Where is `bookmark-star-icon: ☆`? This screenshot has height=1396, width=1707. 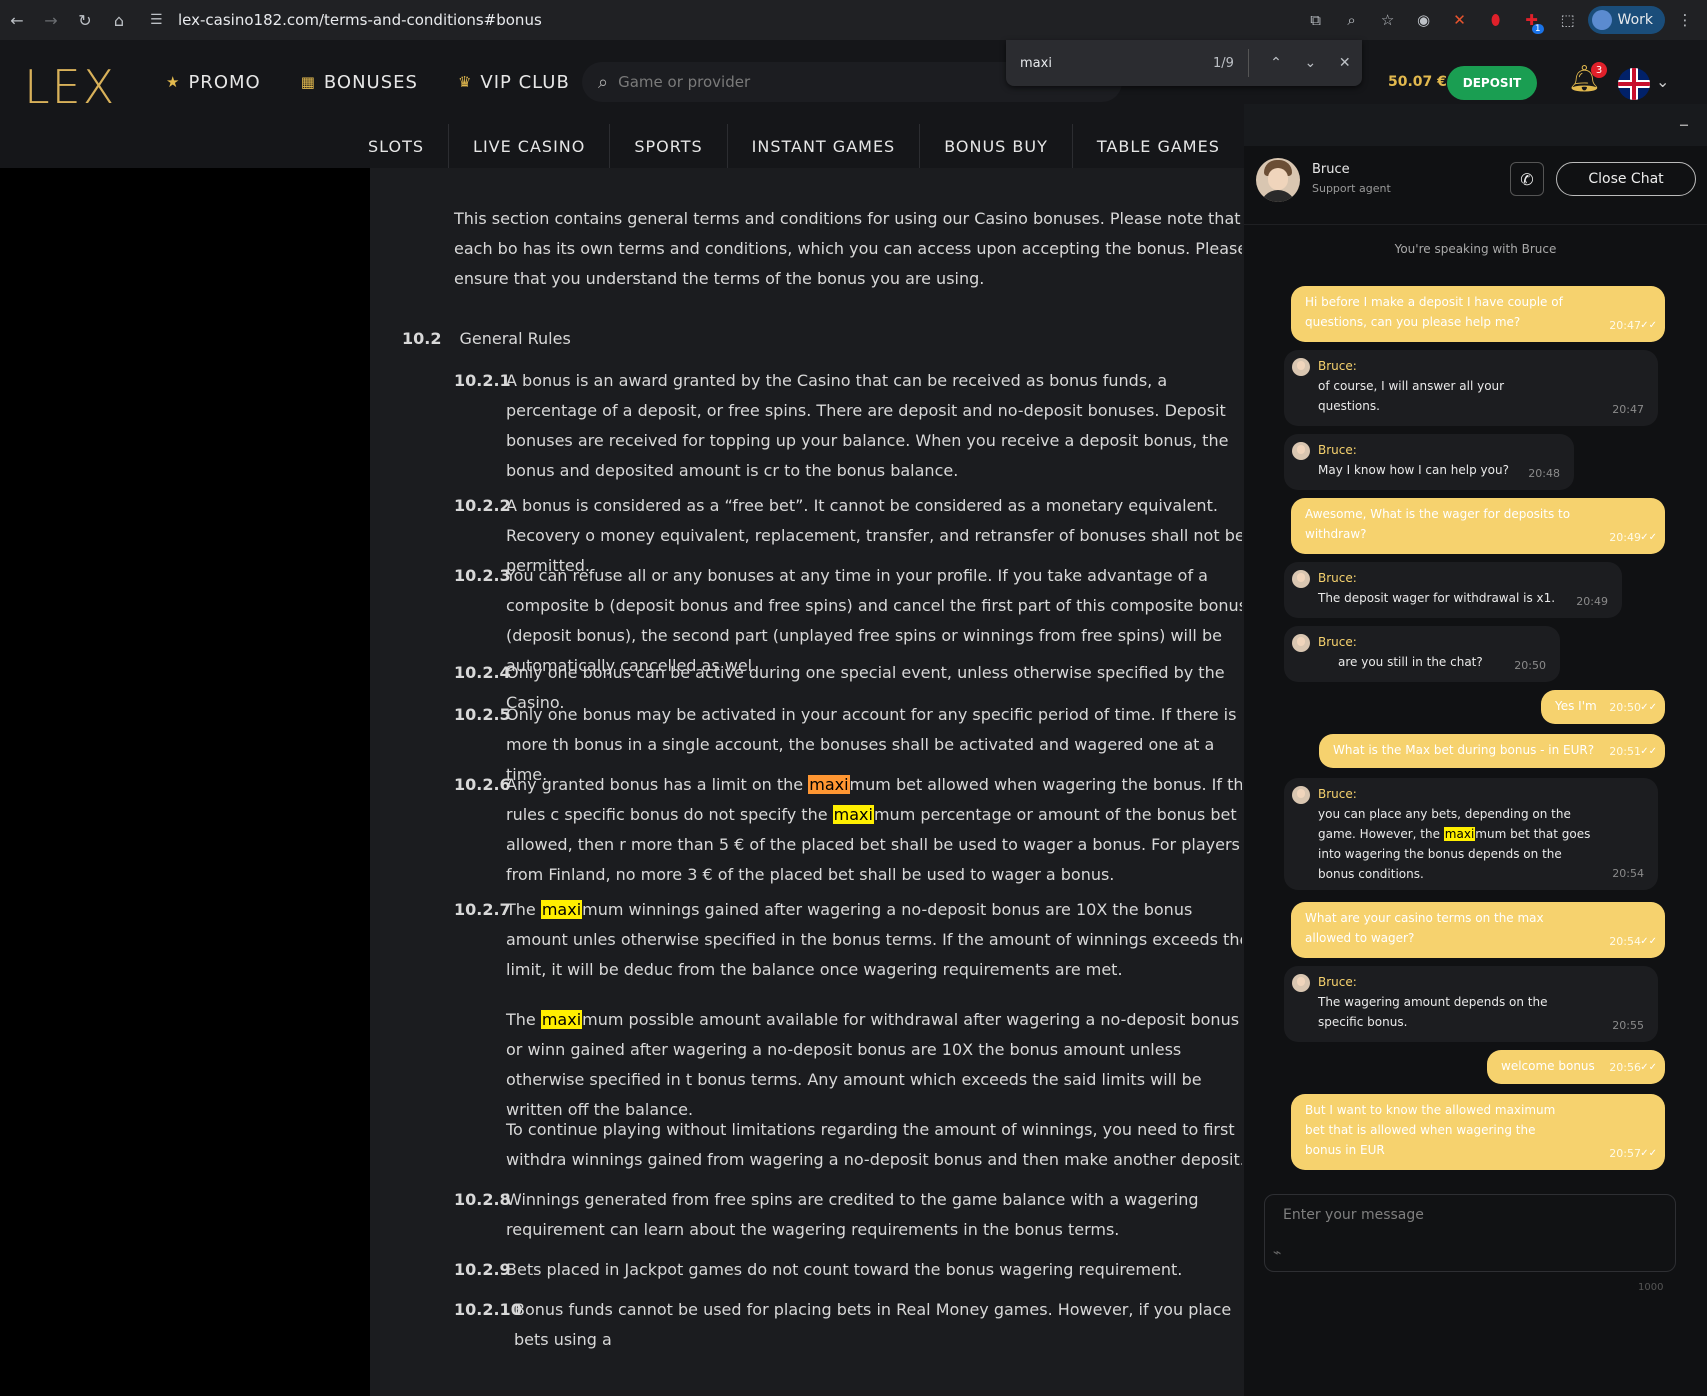 bookmark-star-icon: ☆ is located at coordinates (1388, 20).